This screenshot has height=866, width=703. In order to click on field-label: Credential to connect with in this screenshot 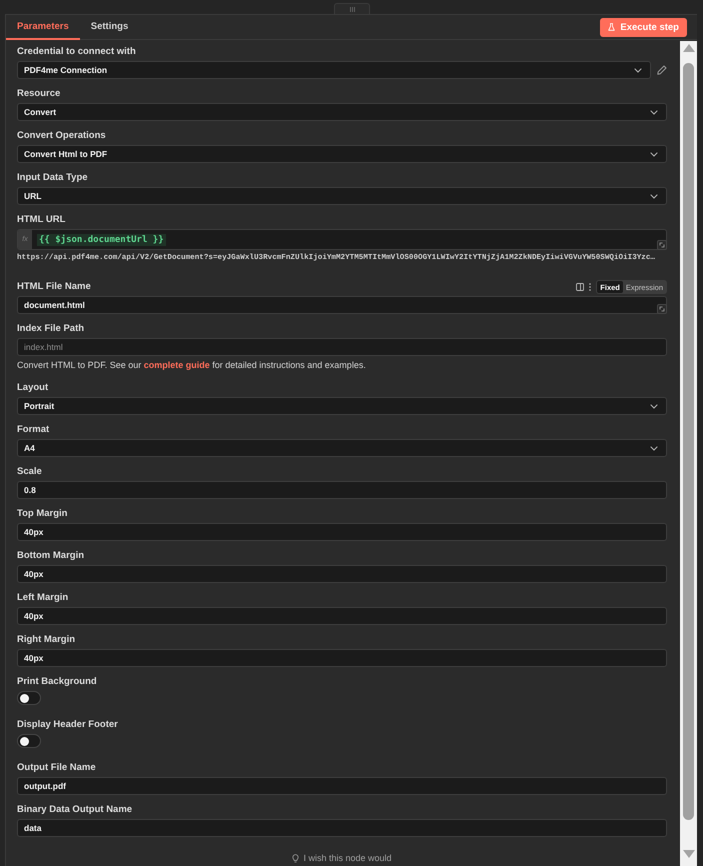, I will do `click(77, 52)`.